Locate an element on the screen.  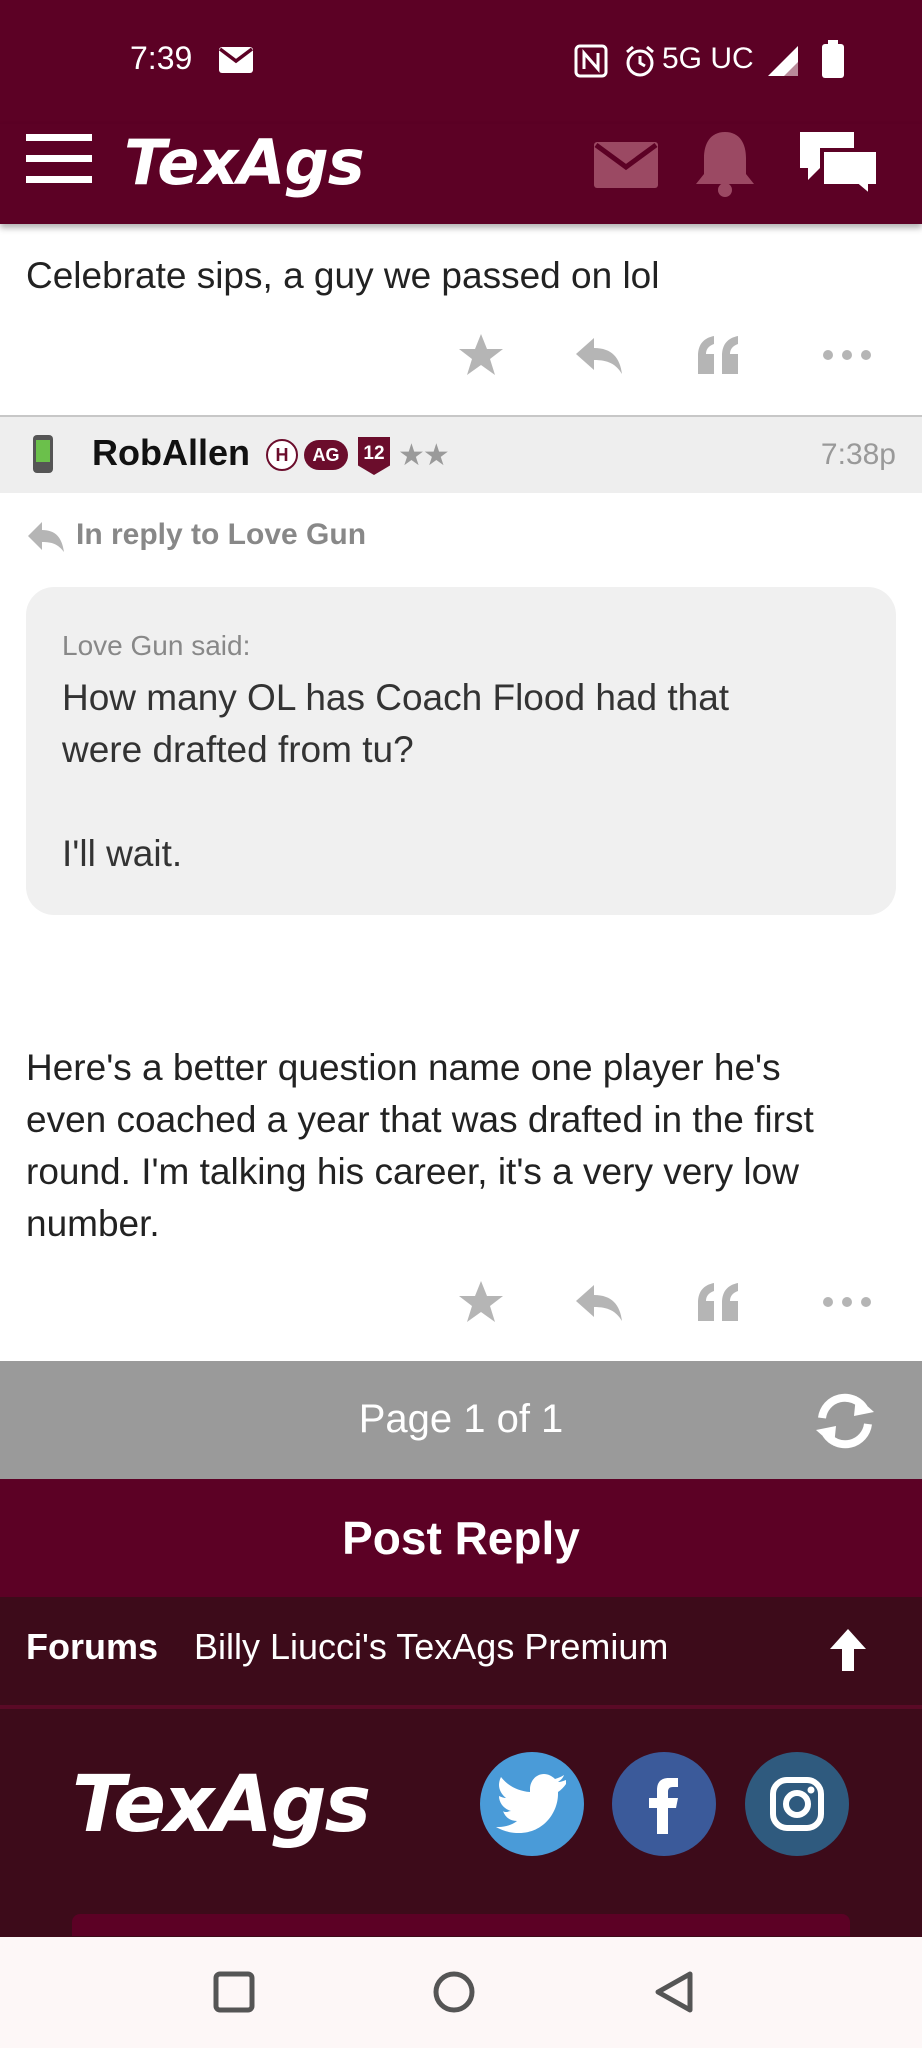
quote-line: How many OL has Coach Flood had that is located at coordinates (396, 697).